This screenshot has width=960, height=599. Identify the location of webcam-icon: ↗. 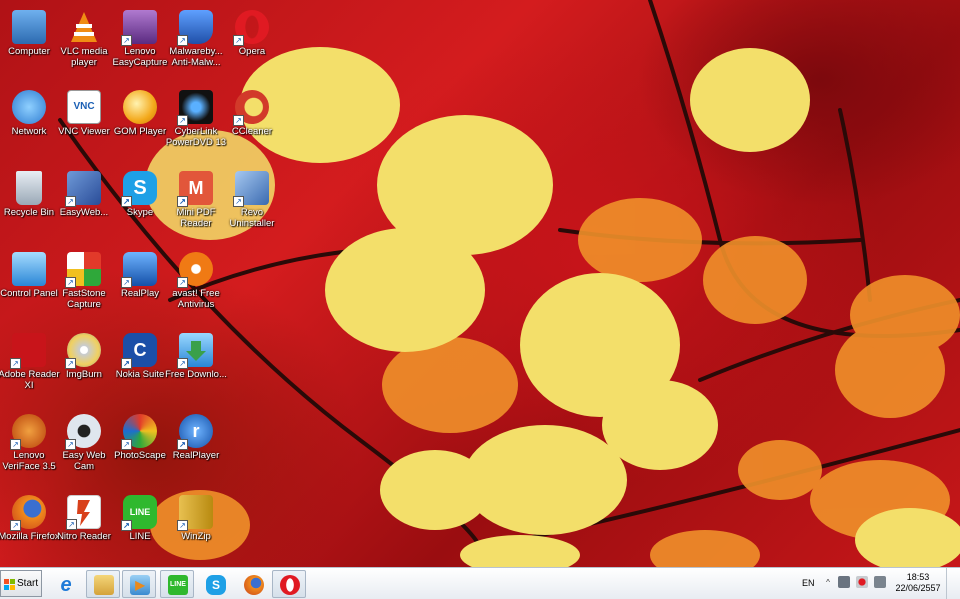
(83, 432).